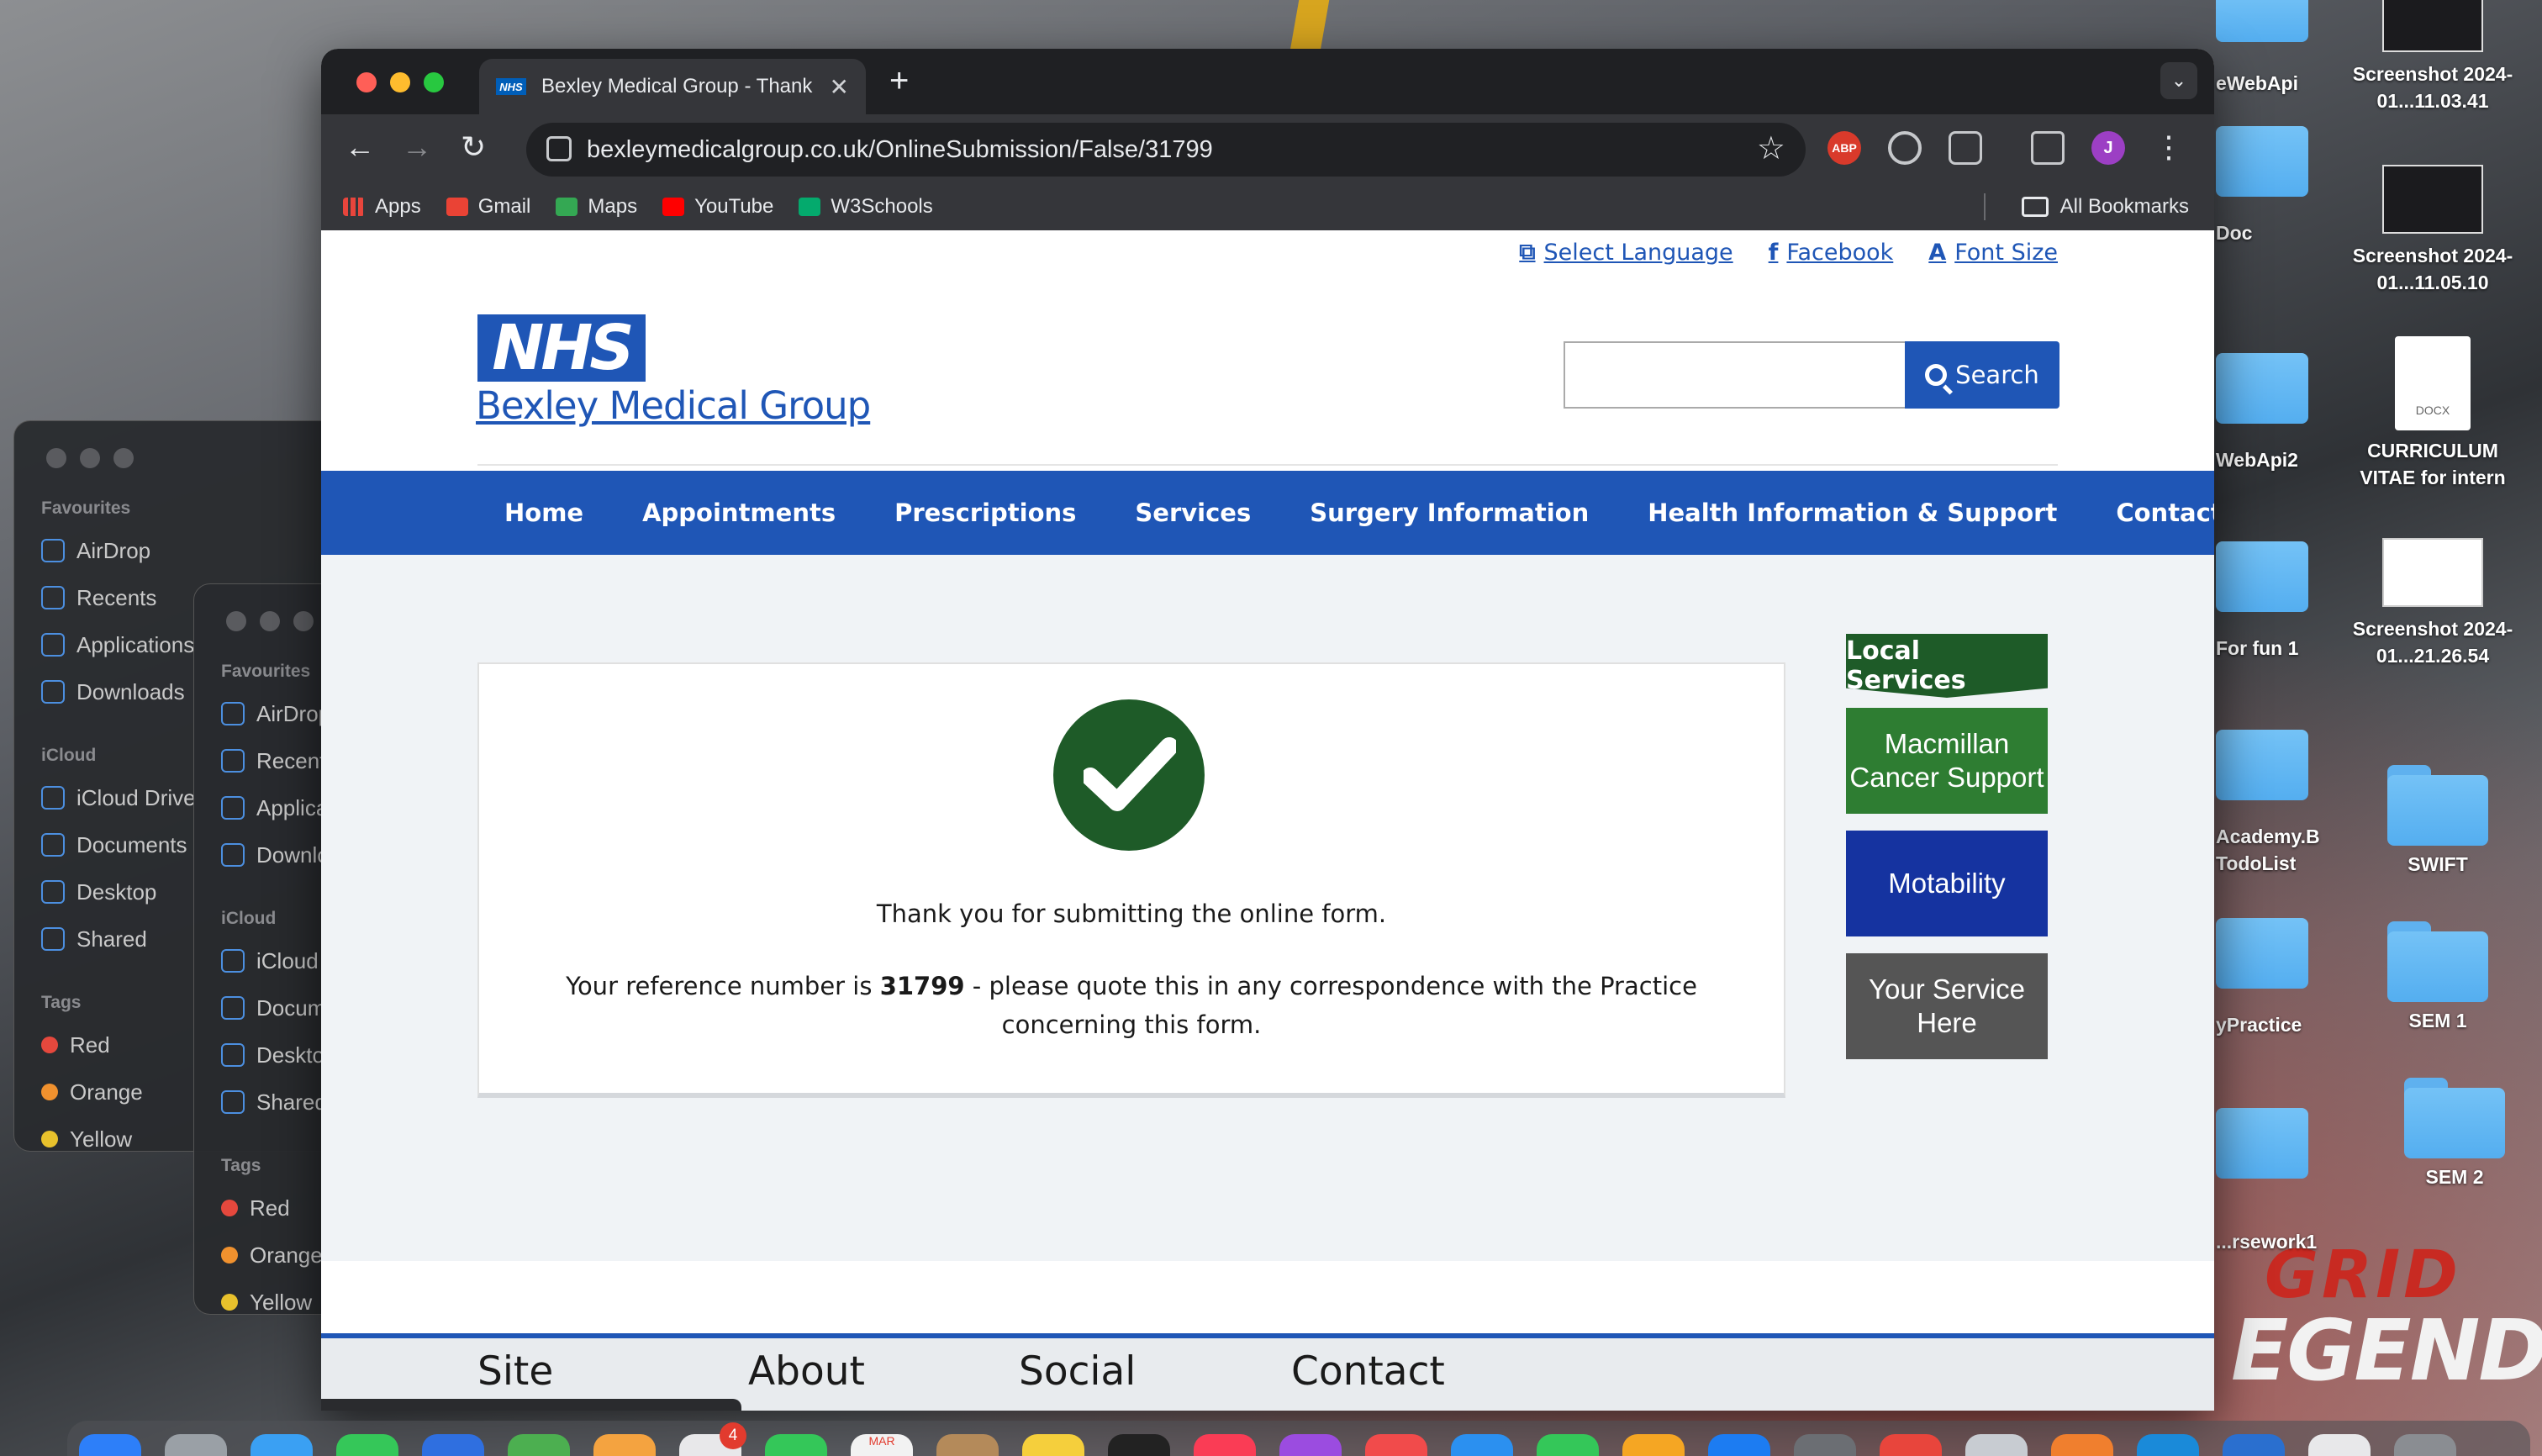  What do you see at coordinates (2254, 1445) in the screenshot?
I see `vscode-dock-icon` at bounding box center [2254, 1445].